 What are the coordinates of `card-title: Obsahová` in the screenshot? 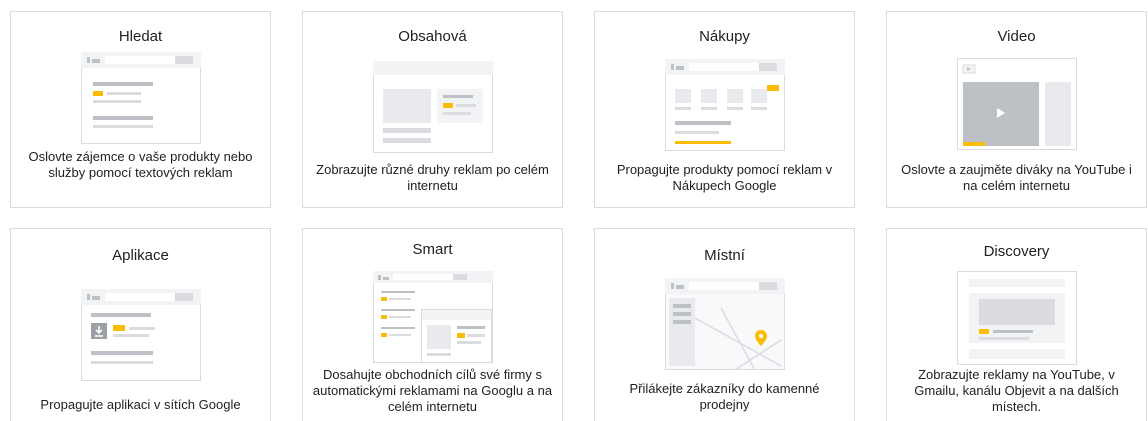 It's located at (432, 36).